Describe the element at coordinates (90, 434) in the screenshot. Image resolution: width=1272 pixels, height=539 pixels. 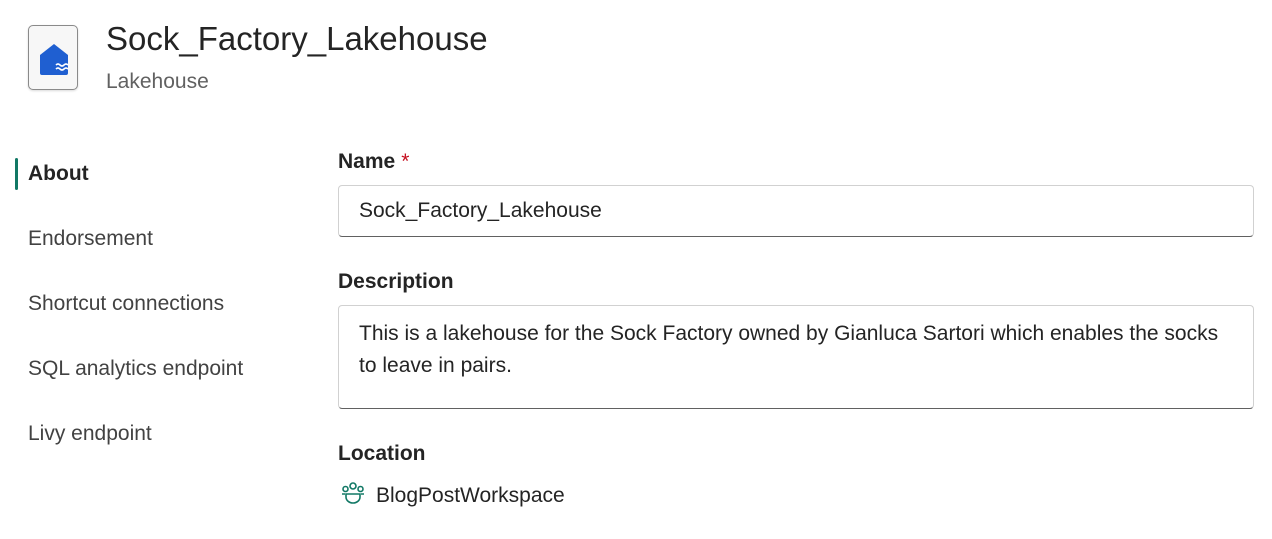
I see `sidebar-item-livy-endpoint: Livy endpoint` at that location.